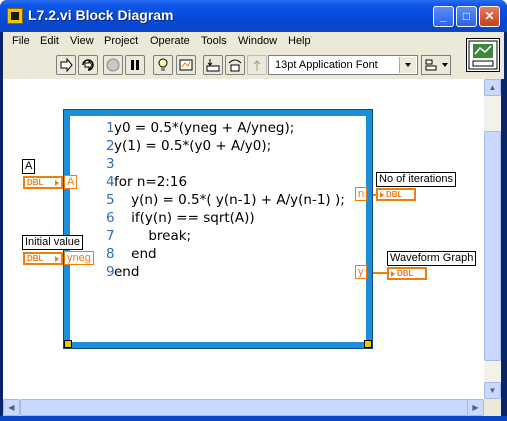 The image size is (507, 421). What do you see at coordinates (110, 128) in the screenshot?
I see `line-number: 1` at bounding box center [110, 128].